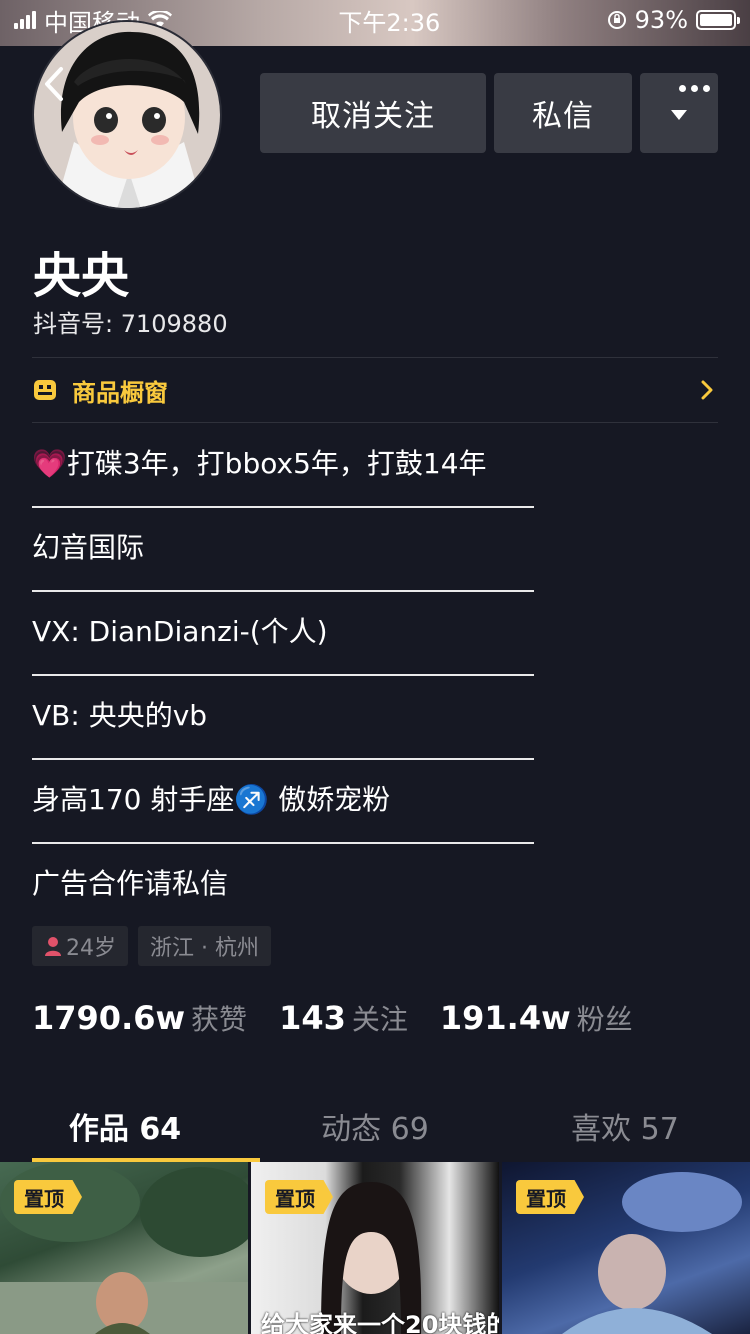 The height and width of the screenshot is (1334, 750). Describe the element at coordinates (380, 1322) in the screenshot. I see `video-caption: 给大家来一个20块钱的` at that location.